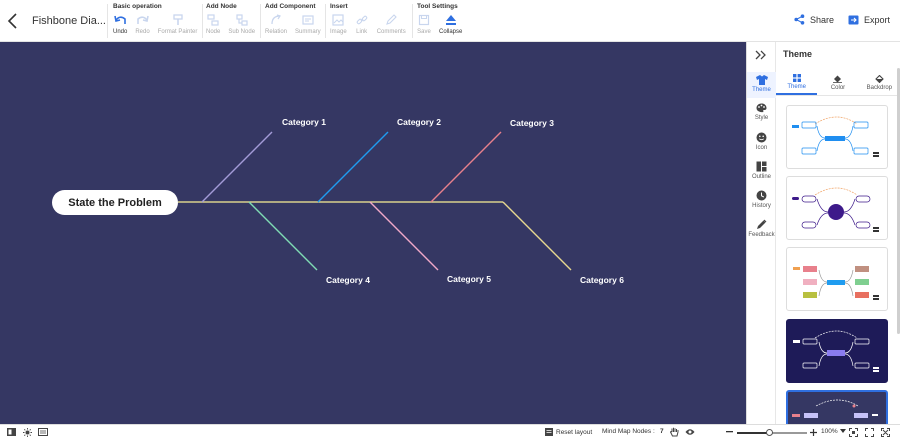  I want to click on collapse-panel-icon, so click(761, 55).